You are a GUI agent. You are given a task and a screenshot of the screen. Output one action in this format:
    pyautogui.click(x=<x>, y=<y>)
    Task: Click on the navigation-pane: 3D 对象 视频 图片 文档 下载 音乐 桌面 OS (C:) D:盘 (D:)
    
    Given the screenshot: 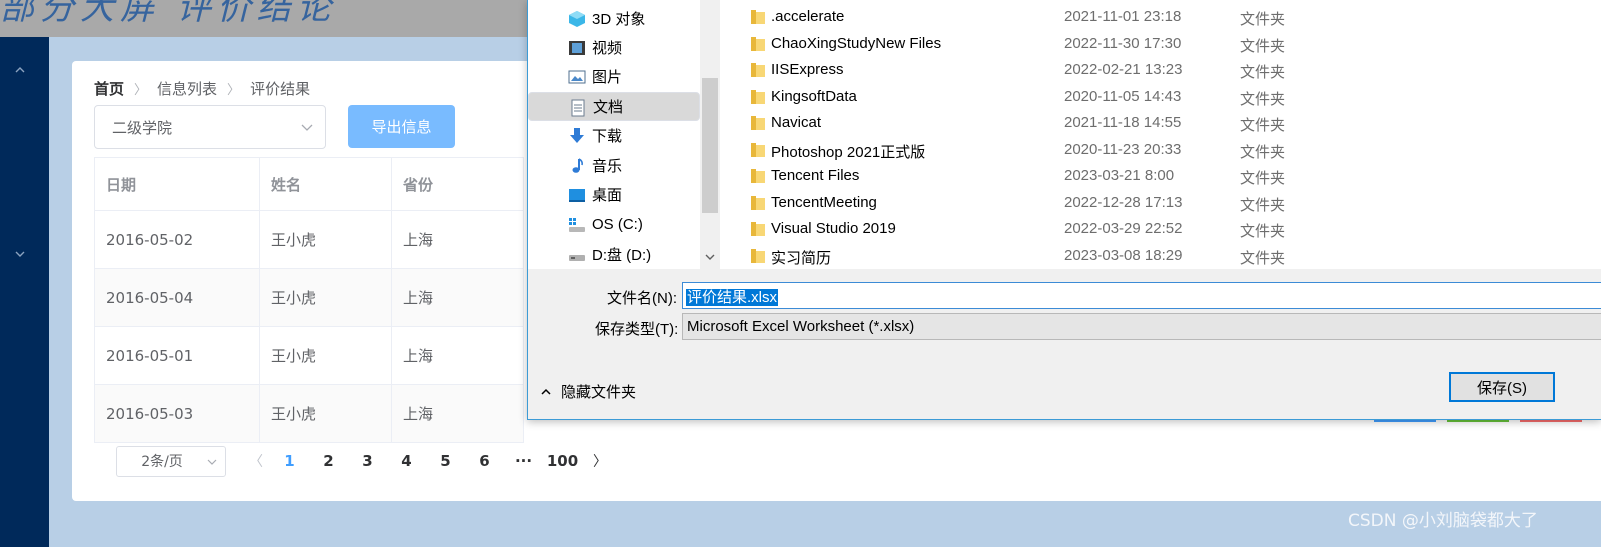 What is the action you would take?
    pyautogui.click(x=624, y=134)
    